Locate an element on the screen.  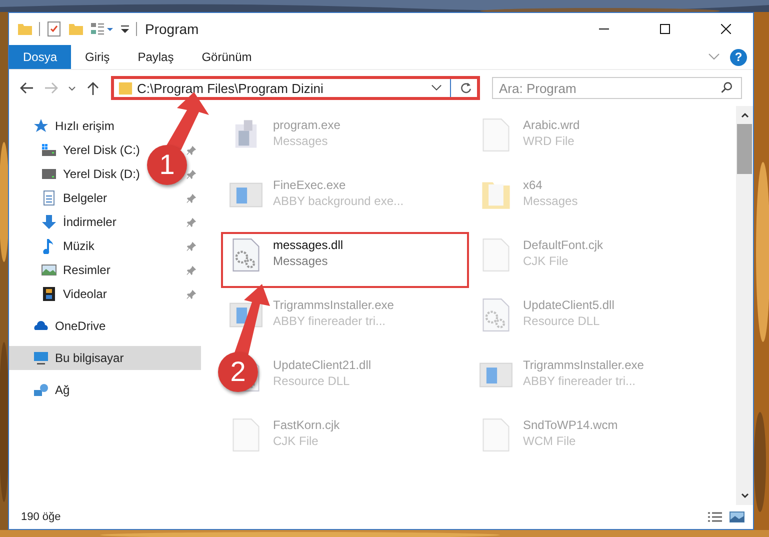
scroll-thumb is located at coordinates (744, 149).